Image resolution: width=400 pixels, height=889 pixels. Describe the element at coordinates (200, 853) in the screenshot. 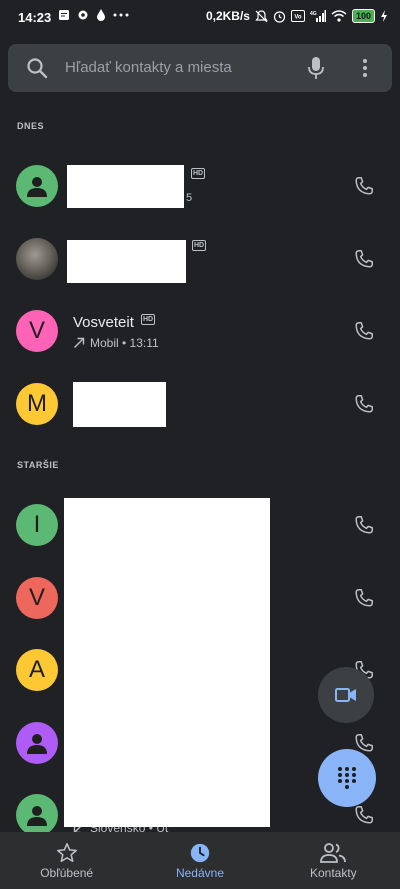

I see `clock-icon` at that location.